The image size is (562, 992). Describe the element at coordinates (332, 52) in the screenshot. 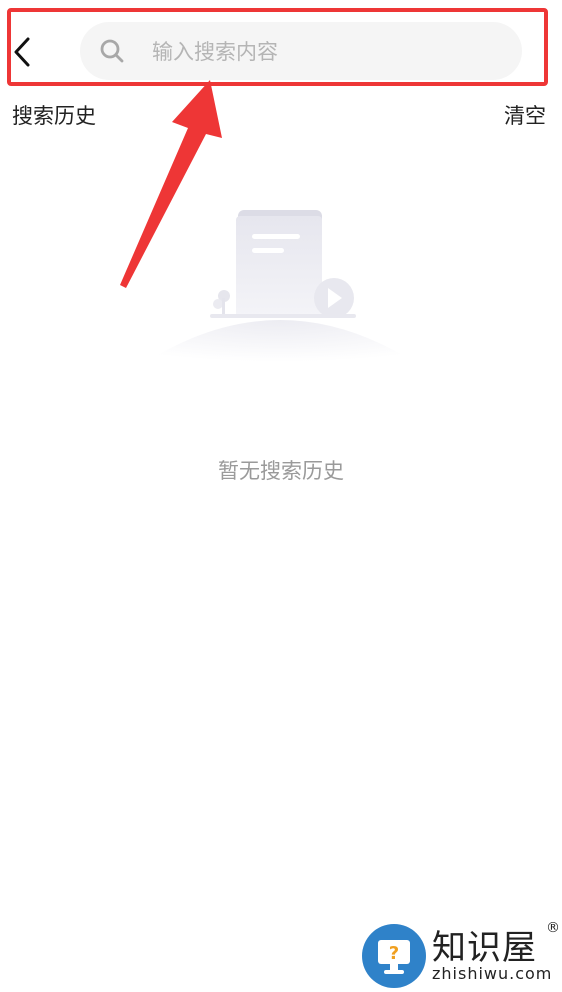

I see `search-input` at that location.